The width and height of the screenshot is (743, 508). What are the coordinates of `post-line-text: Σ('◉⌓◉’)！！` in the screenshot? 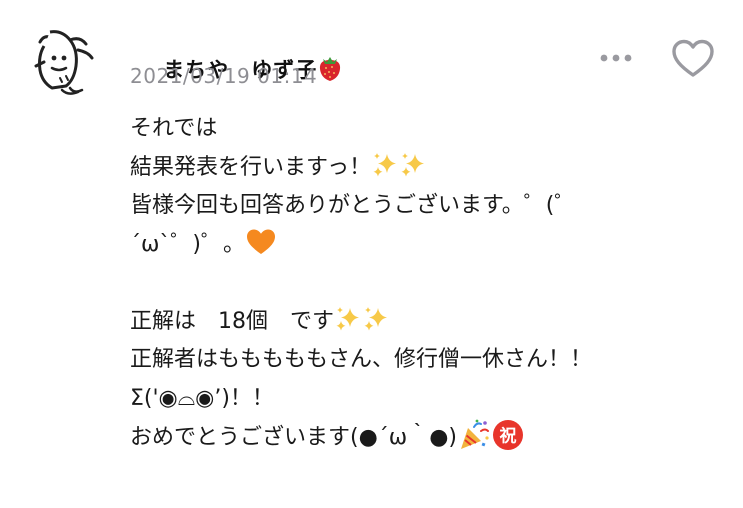 It's located at (202, 398).